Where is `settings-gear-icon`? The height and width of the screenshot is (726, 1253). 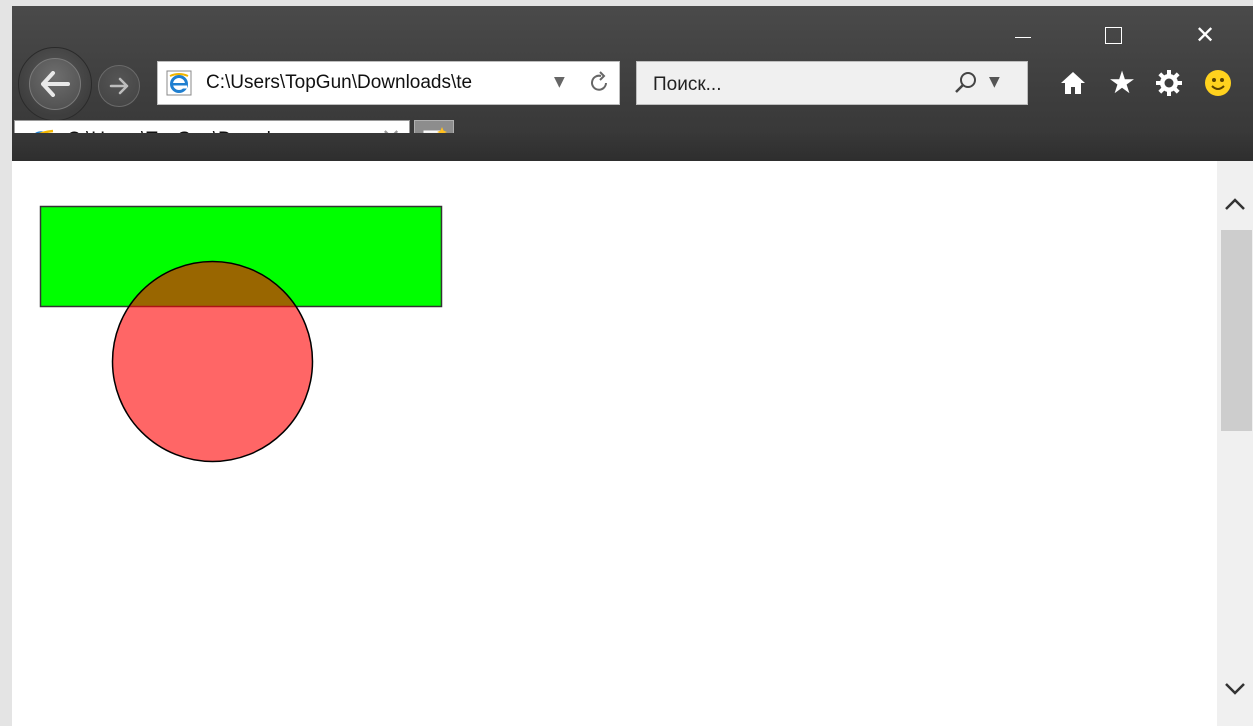
settings-gear-icon is located at coordinates (1169, 83).